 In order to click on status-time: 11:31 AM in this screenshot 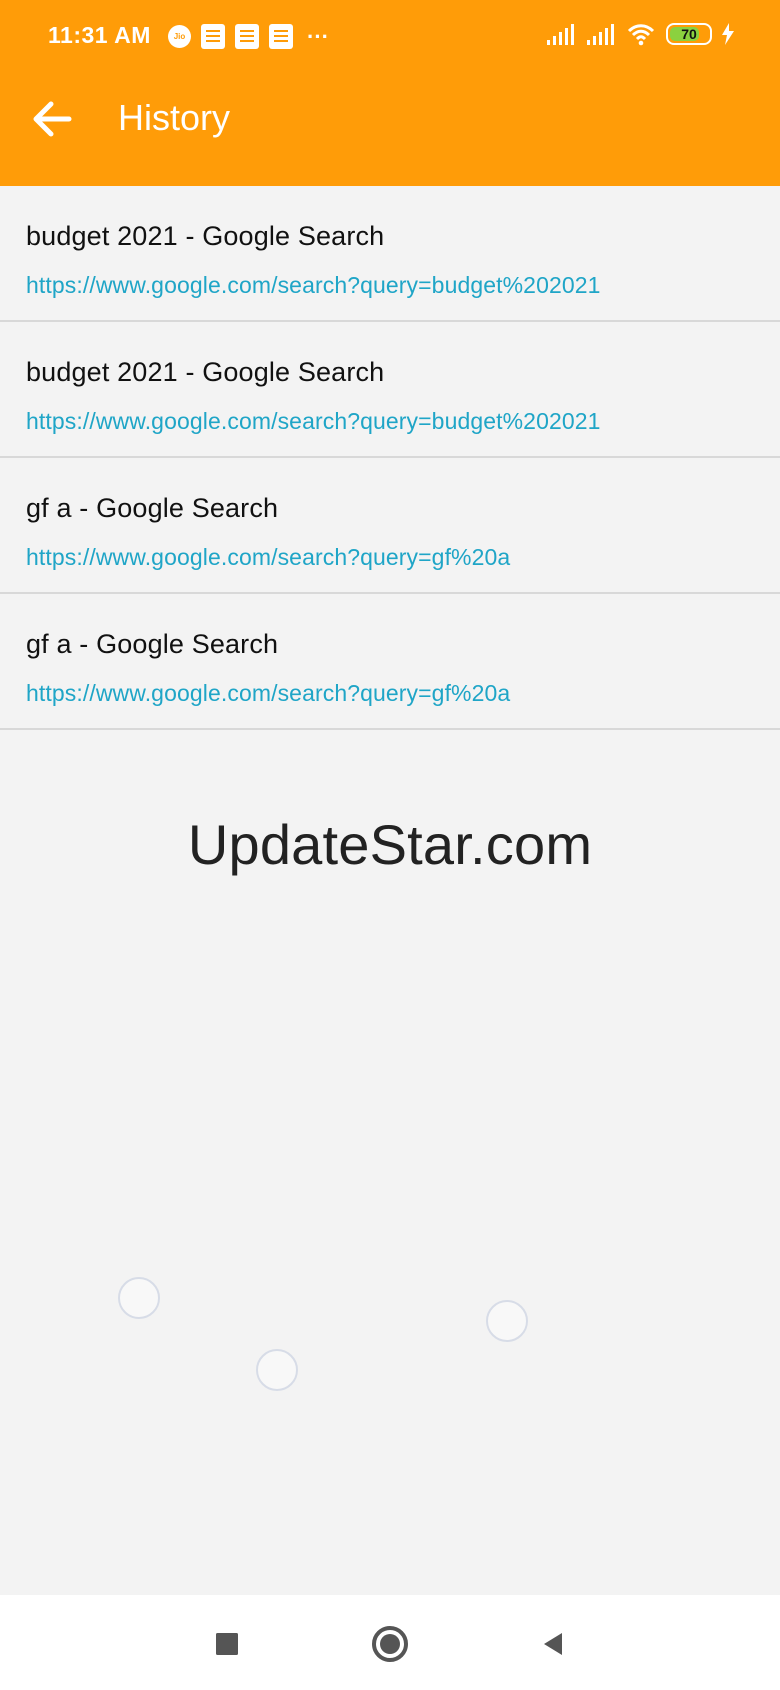, I will do `click(99, 35)`.